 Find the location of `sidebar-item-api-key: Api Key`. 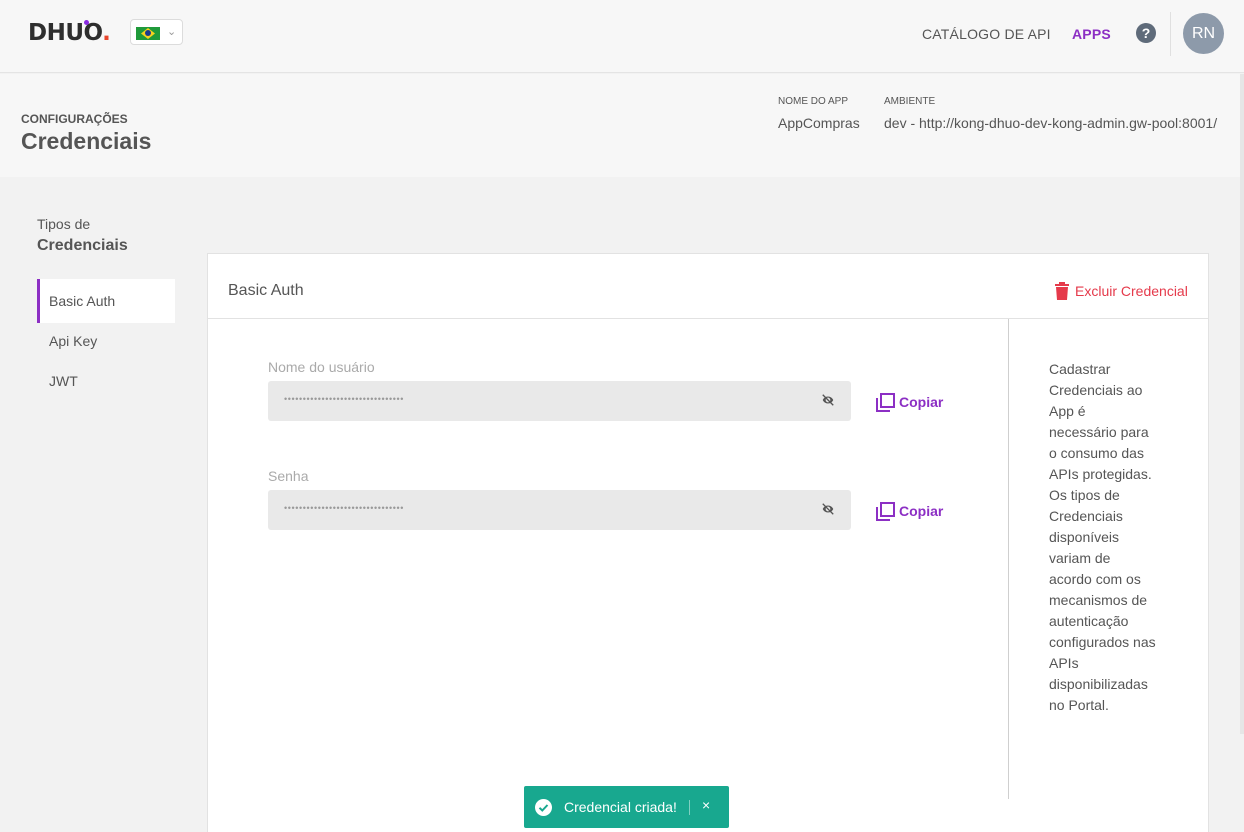

sidebar-item-api-key: Api Key is located at coordinates (106, 341).